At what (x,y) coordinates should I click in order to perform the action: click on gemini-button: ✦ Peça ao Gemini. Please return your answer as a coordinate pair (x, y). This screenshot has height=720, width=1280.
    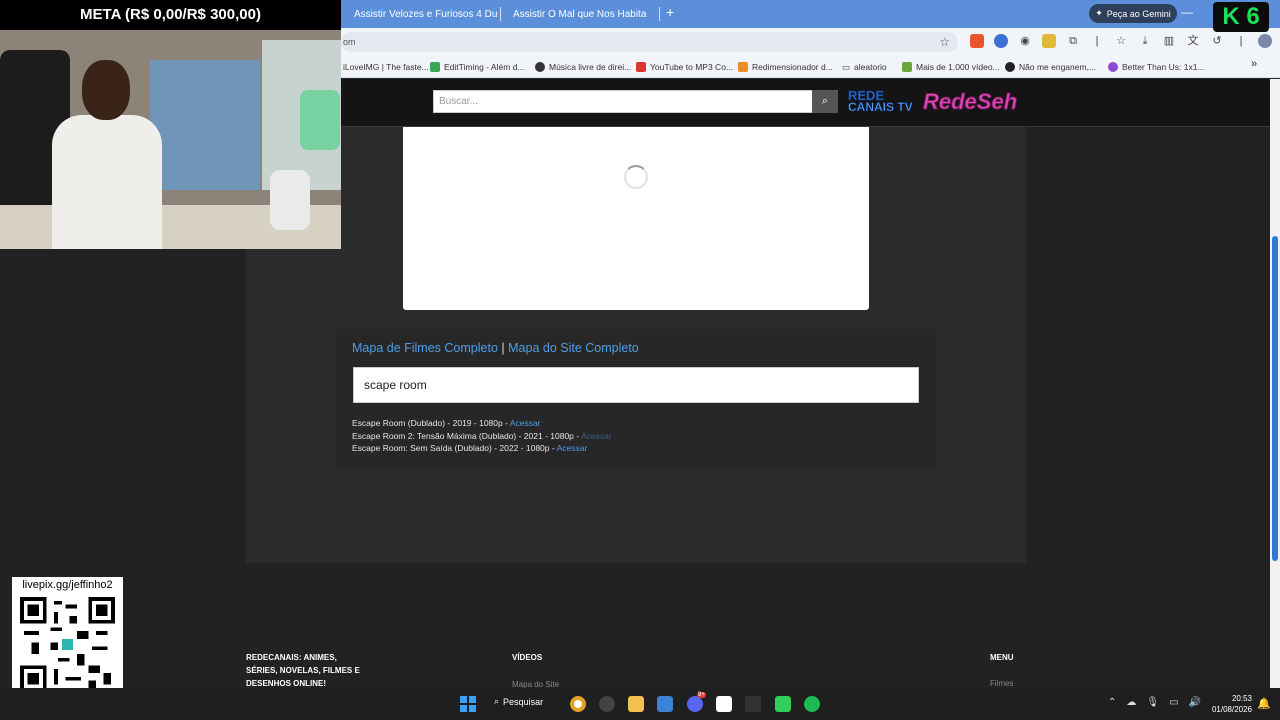
    Looking at the image, I should click on (1133, 13).